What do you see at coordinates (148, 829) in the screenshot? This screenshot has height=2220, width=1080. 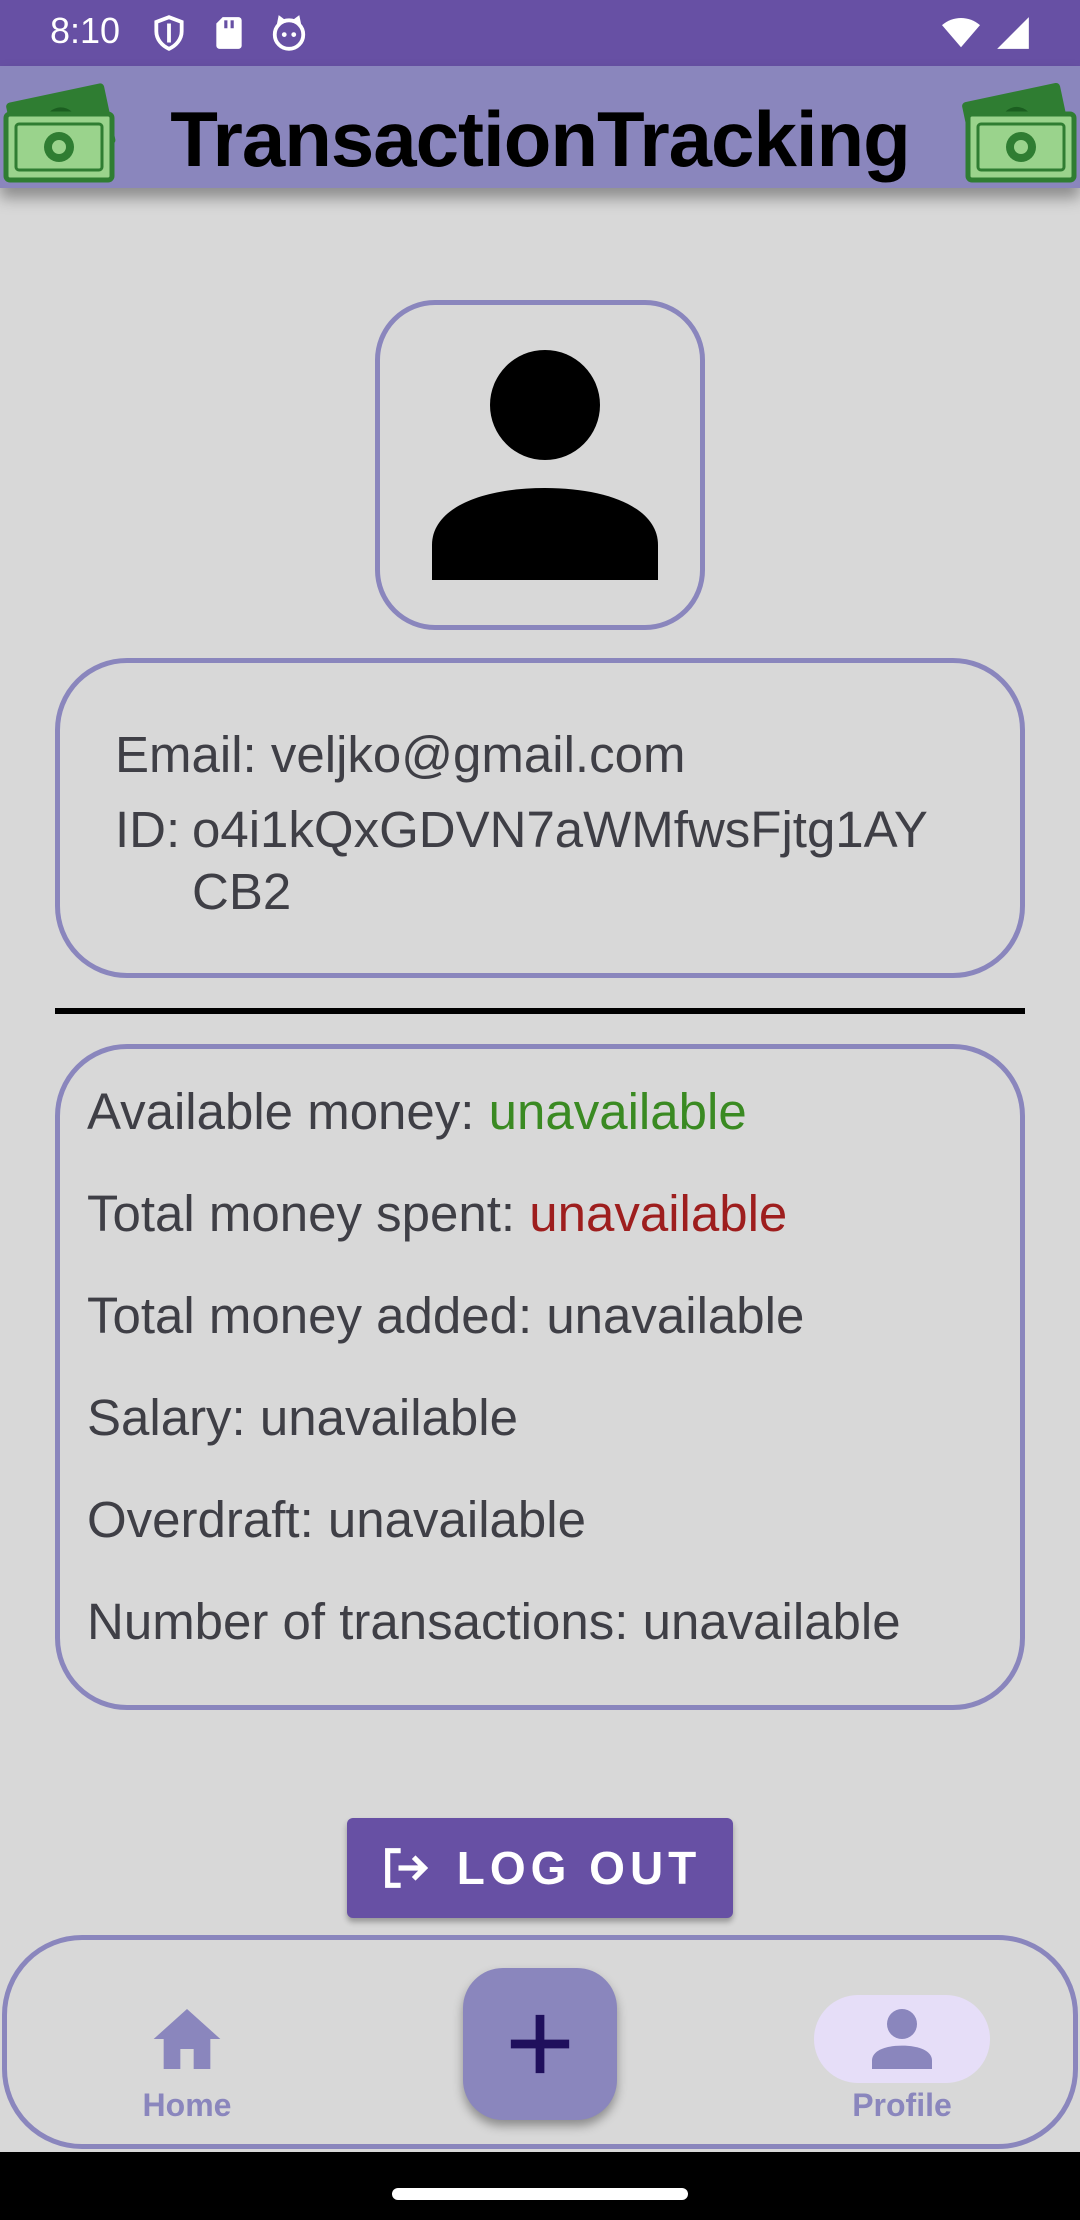 I see `id-label: ID:` at bounding box center [148, 829].